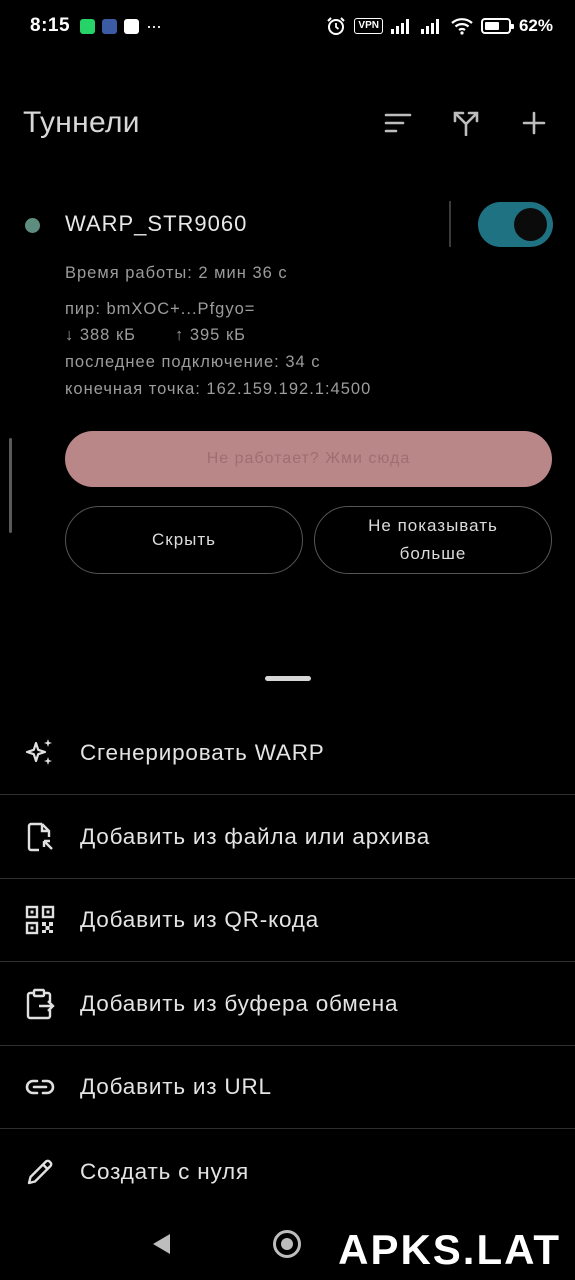  I want to click on not-working-button: Не работает? Жми сюда, so click(308, 459).